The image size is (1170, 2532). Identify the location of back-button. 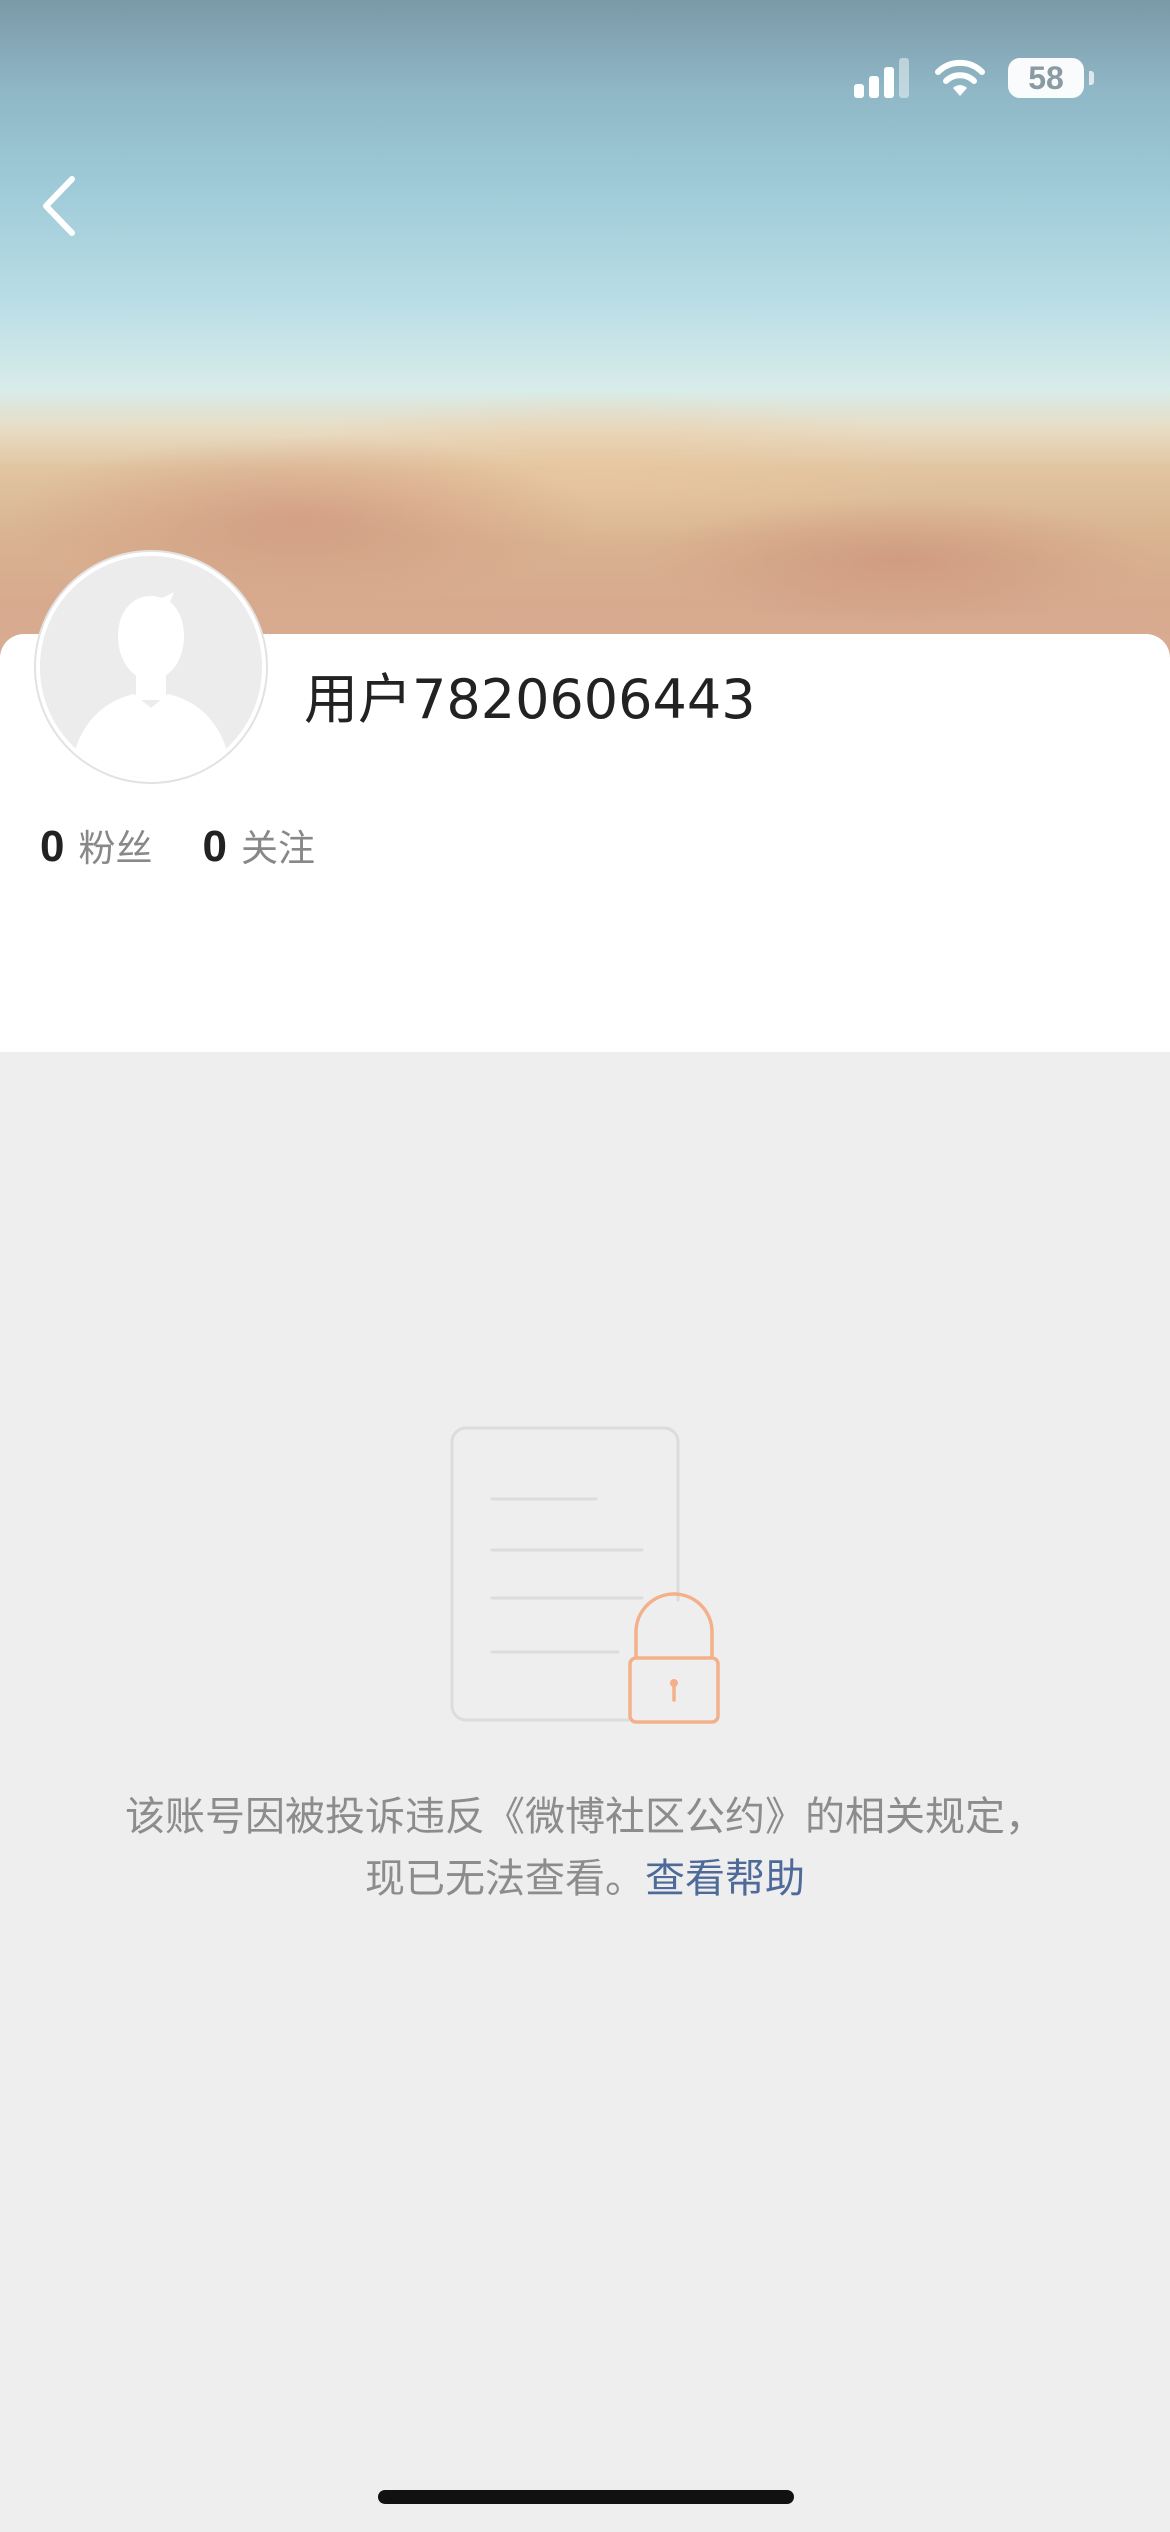
(58, 206).